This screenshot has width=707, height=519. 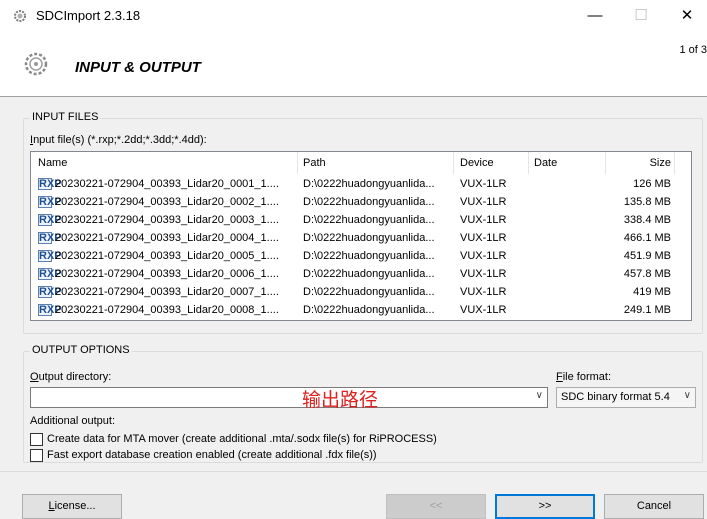 I want to click on back-button: <<, so click(x=436, y=506).